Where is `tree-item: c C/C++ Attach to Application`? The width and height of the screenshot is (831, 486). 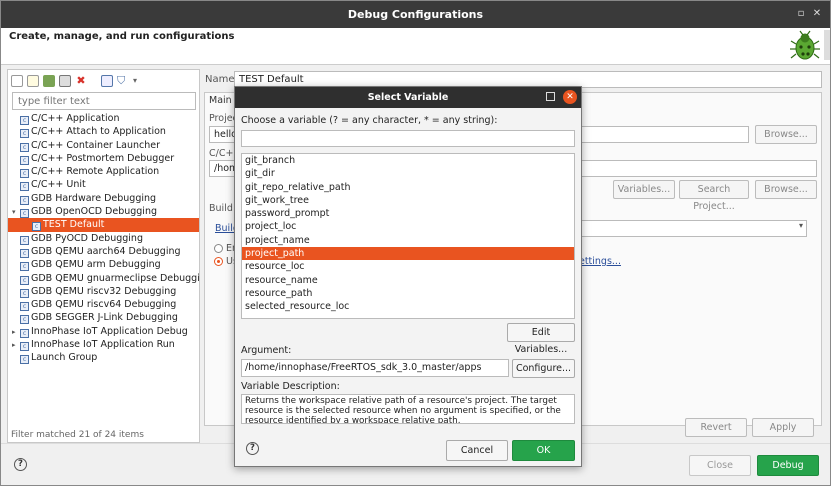 tree-item: c C/C++ Attach to Application is located at coordinates (103, 132).